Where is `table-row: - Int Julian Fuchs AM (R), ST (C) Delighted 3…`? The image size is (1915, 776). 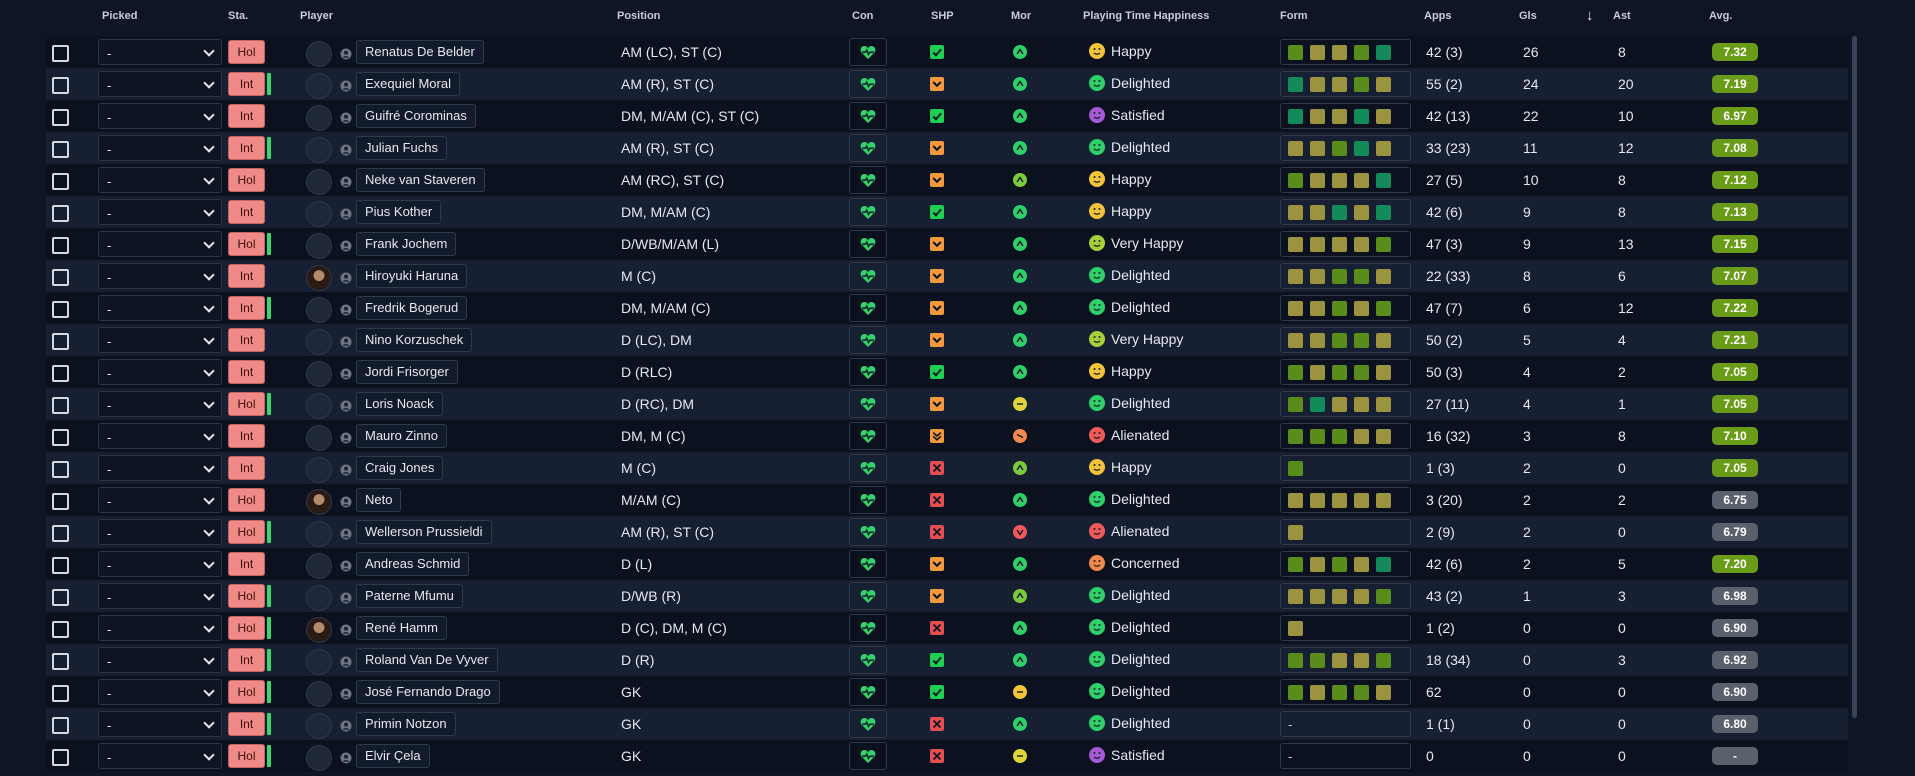
table-row: - Int Julian Fuchs AM (R), ST (C) Delighted 3… is located at coordinates (947, 148).